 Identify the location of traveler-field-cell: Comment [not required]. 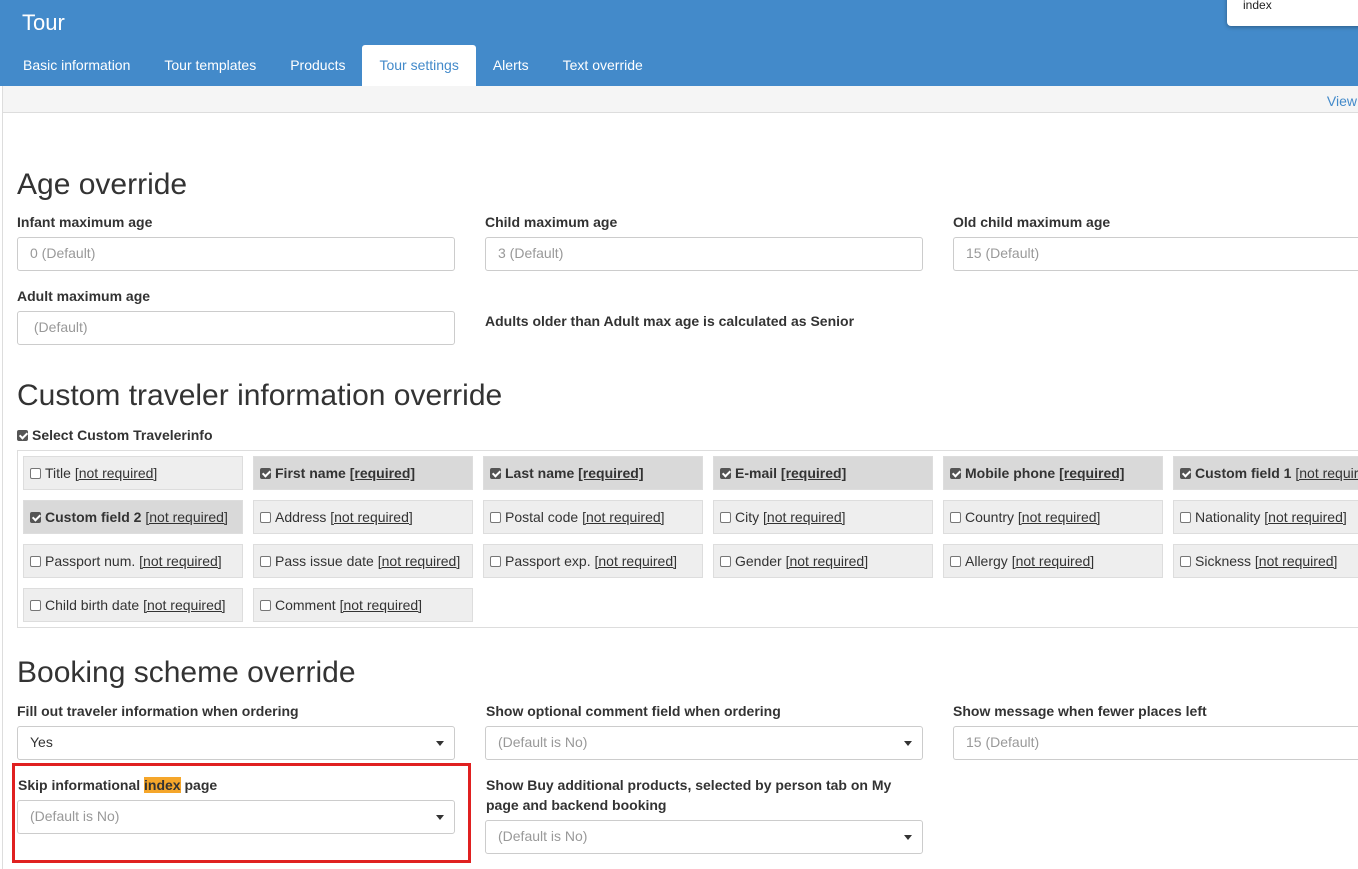
(363, 605).